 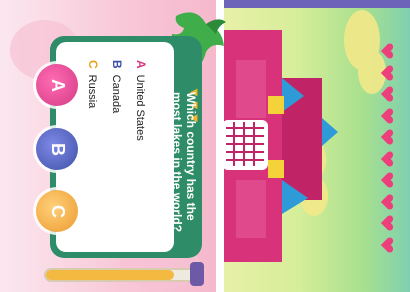 What do you see at coordinates (314, 4) in the screenshot?
I see `top-bar` at bounding box center [314, 4].